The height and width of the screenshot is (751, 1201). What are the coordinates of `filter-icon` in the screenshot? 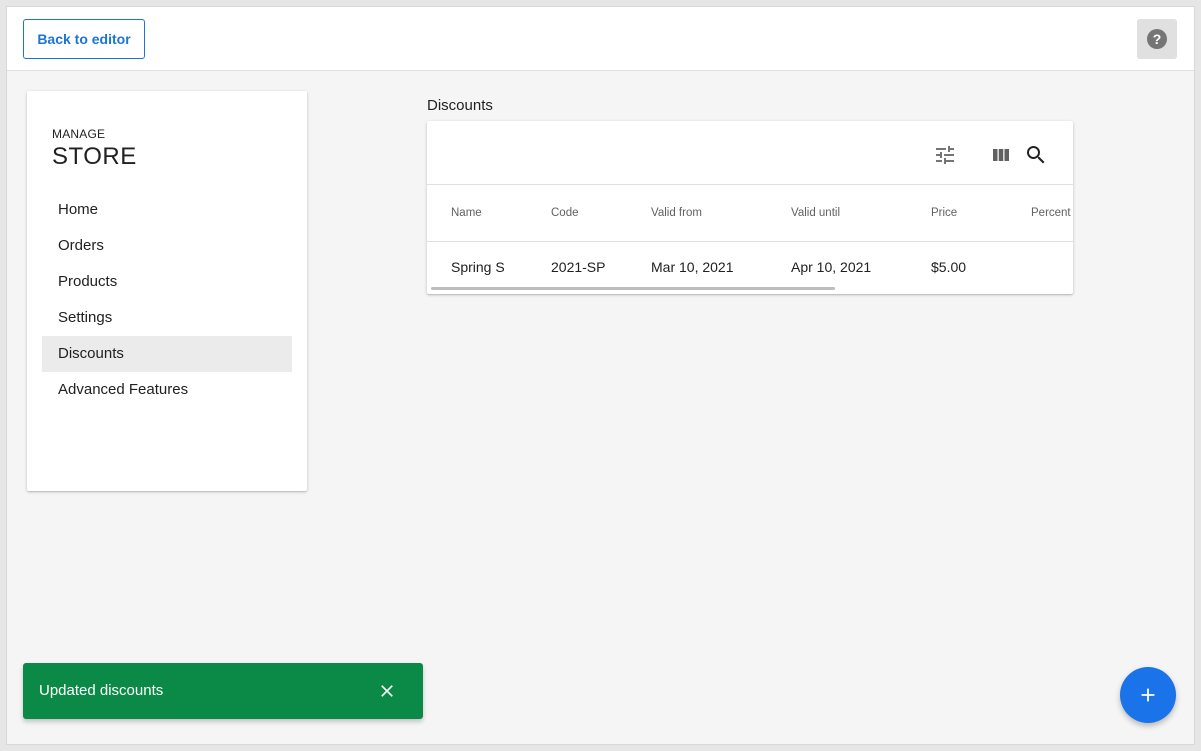 It's located at (945, 155).